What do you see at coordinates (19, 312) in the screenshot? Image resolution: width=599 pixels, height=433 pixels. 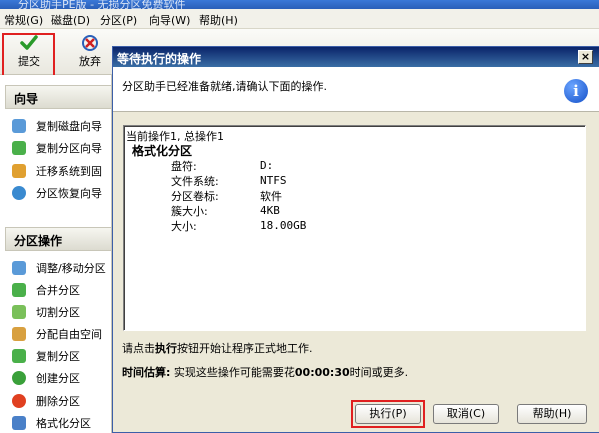 I see `split-icon` at bounding box center [19, 312].